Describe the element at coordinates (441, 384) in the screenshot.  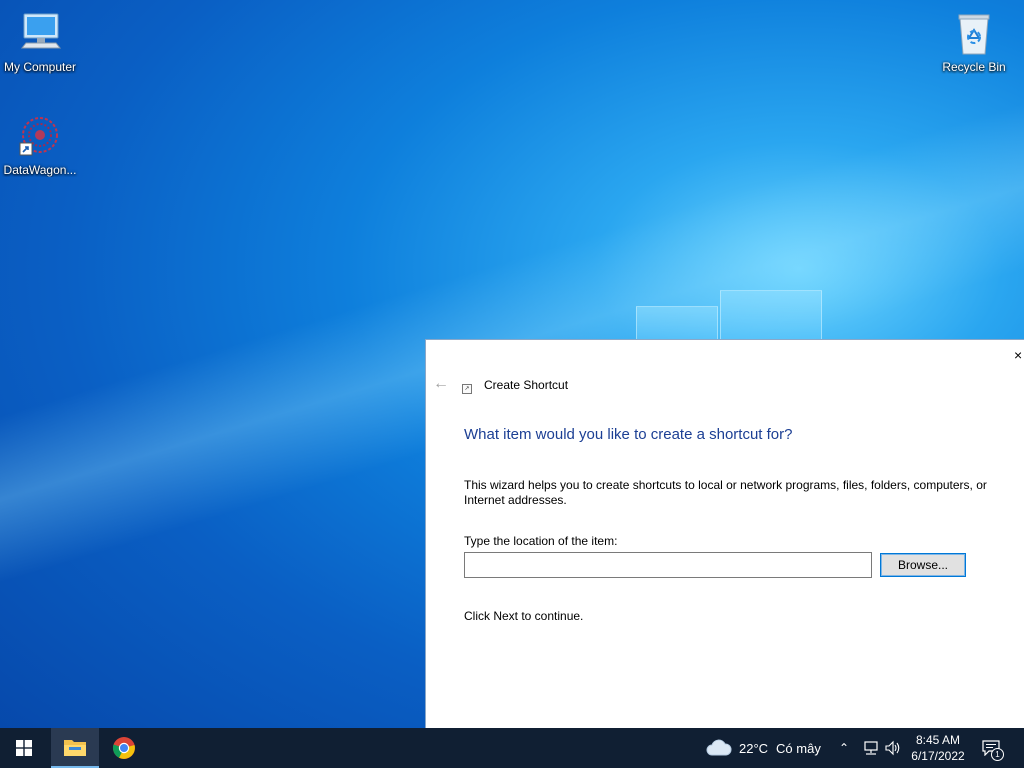
I see `back-arrow-icon: ←` at that location.